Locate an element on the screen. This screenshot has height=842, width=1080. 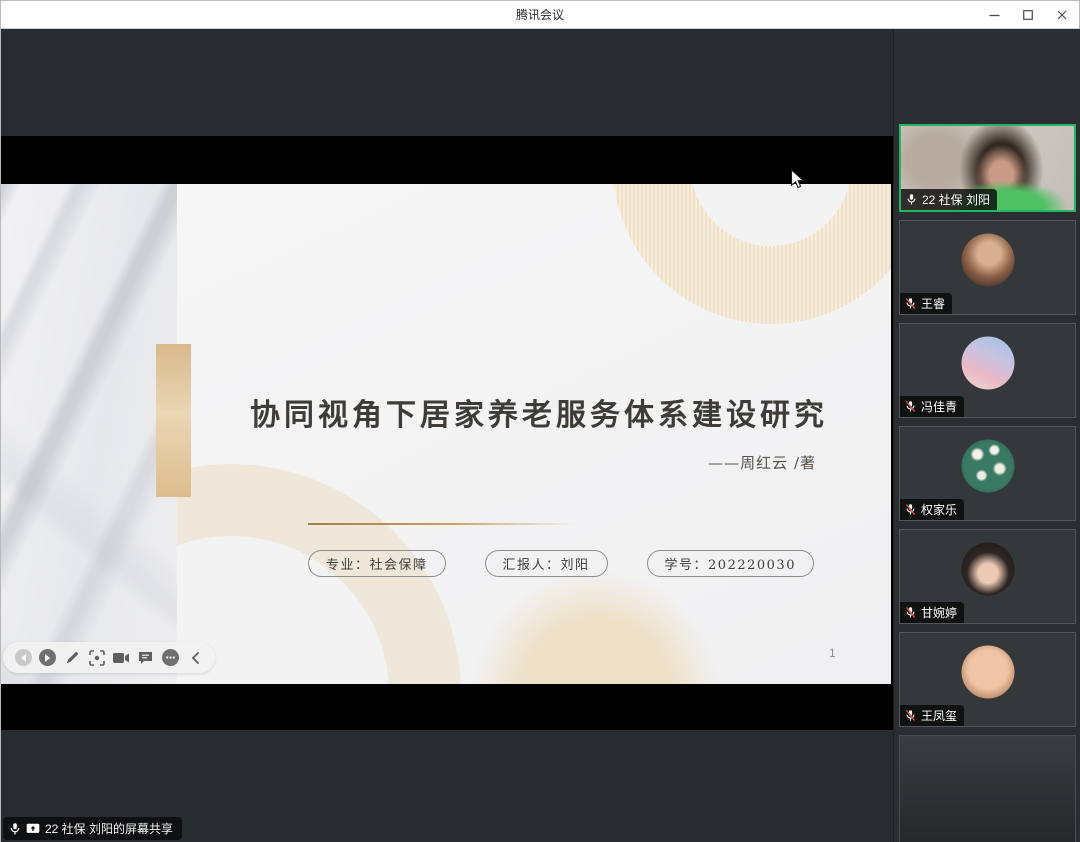
window-title: 腾讯会议 is located at coordinates (539, 15).